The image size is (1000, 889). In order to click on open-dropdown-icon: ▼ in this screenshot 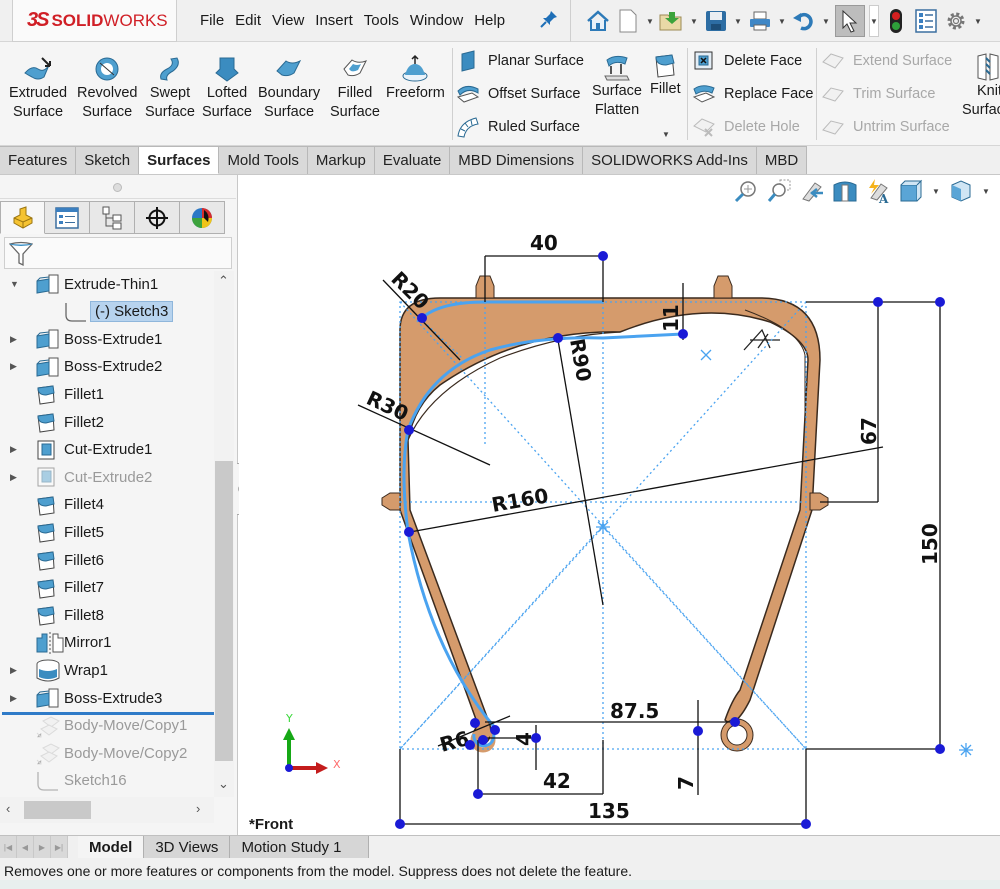, I will do `click(694, 21)`.